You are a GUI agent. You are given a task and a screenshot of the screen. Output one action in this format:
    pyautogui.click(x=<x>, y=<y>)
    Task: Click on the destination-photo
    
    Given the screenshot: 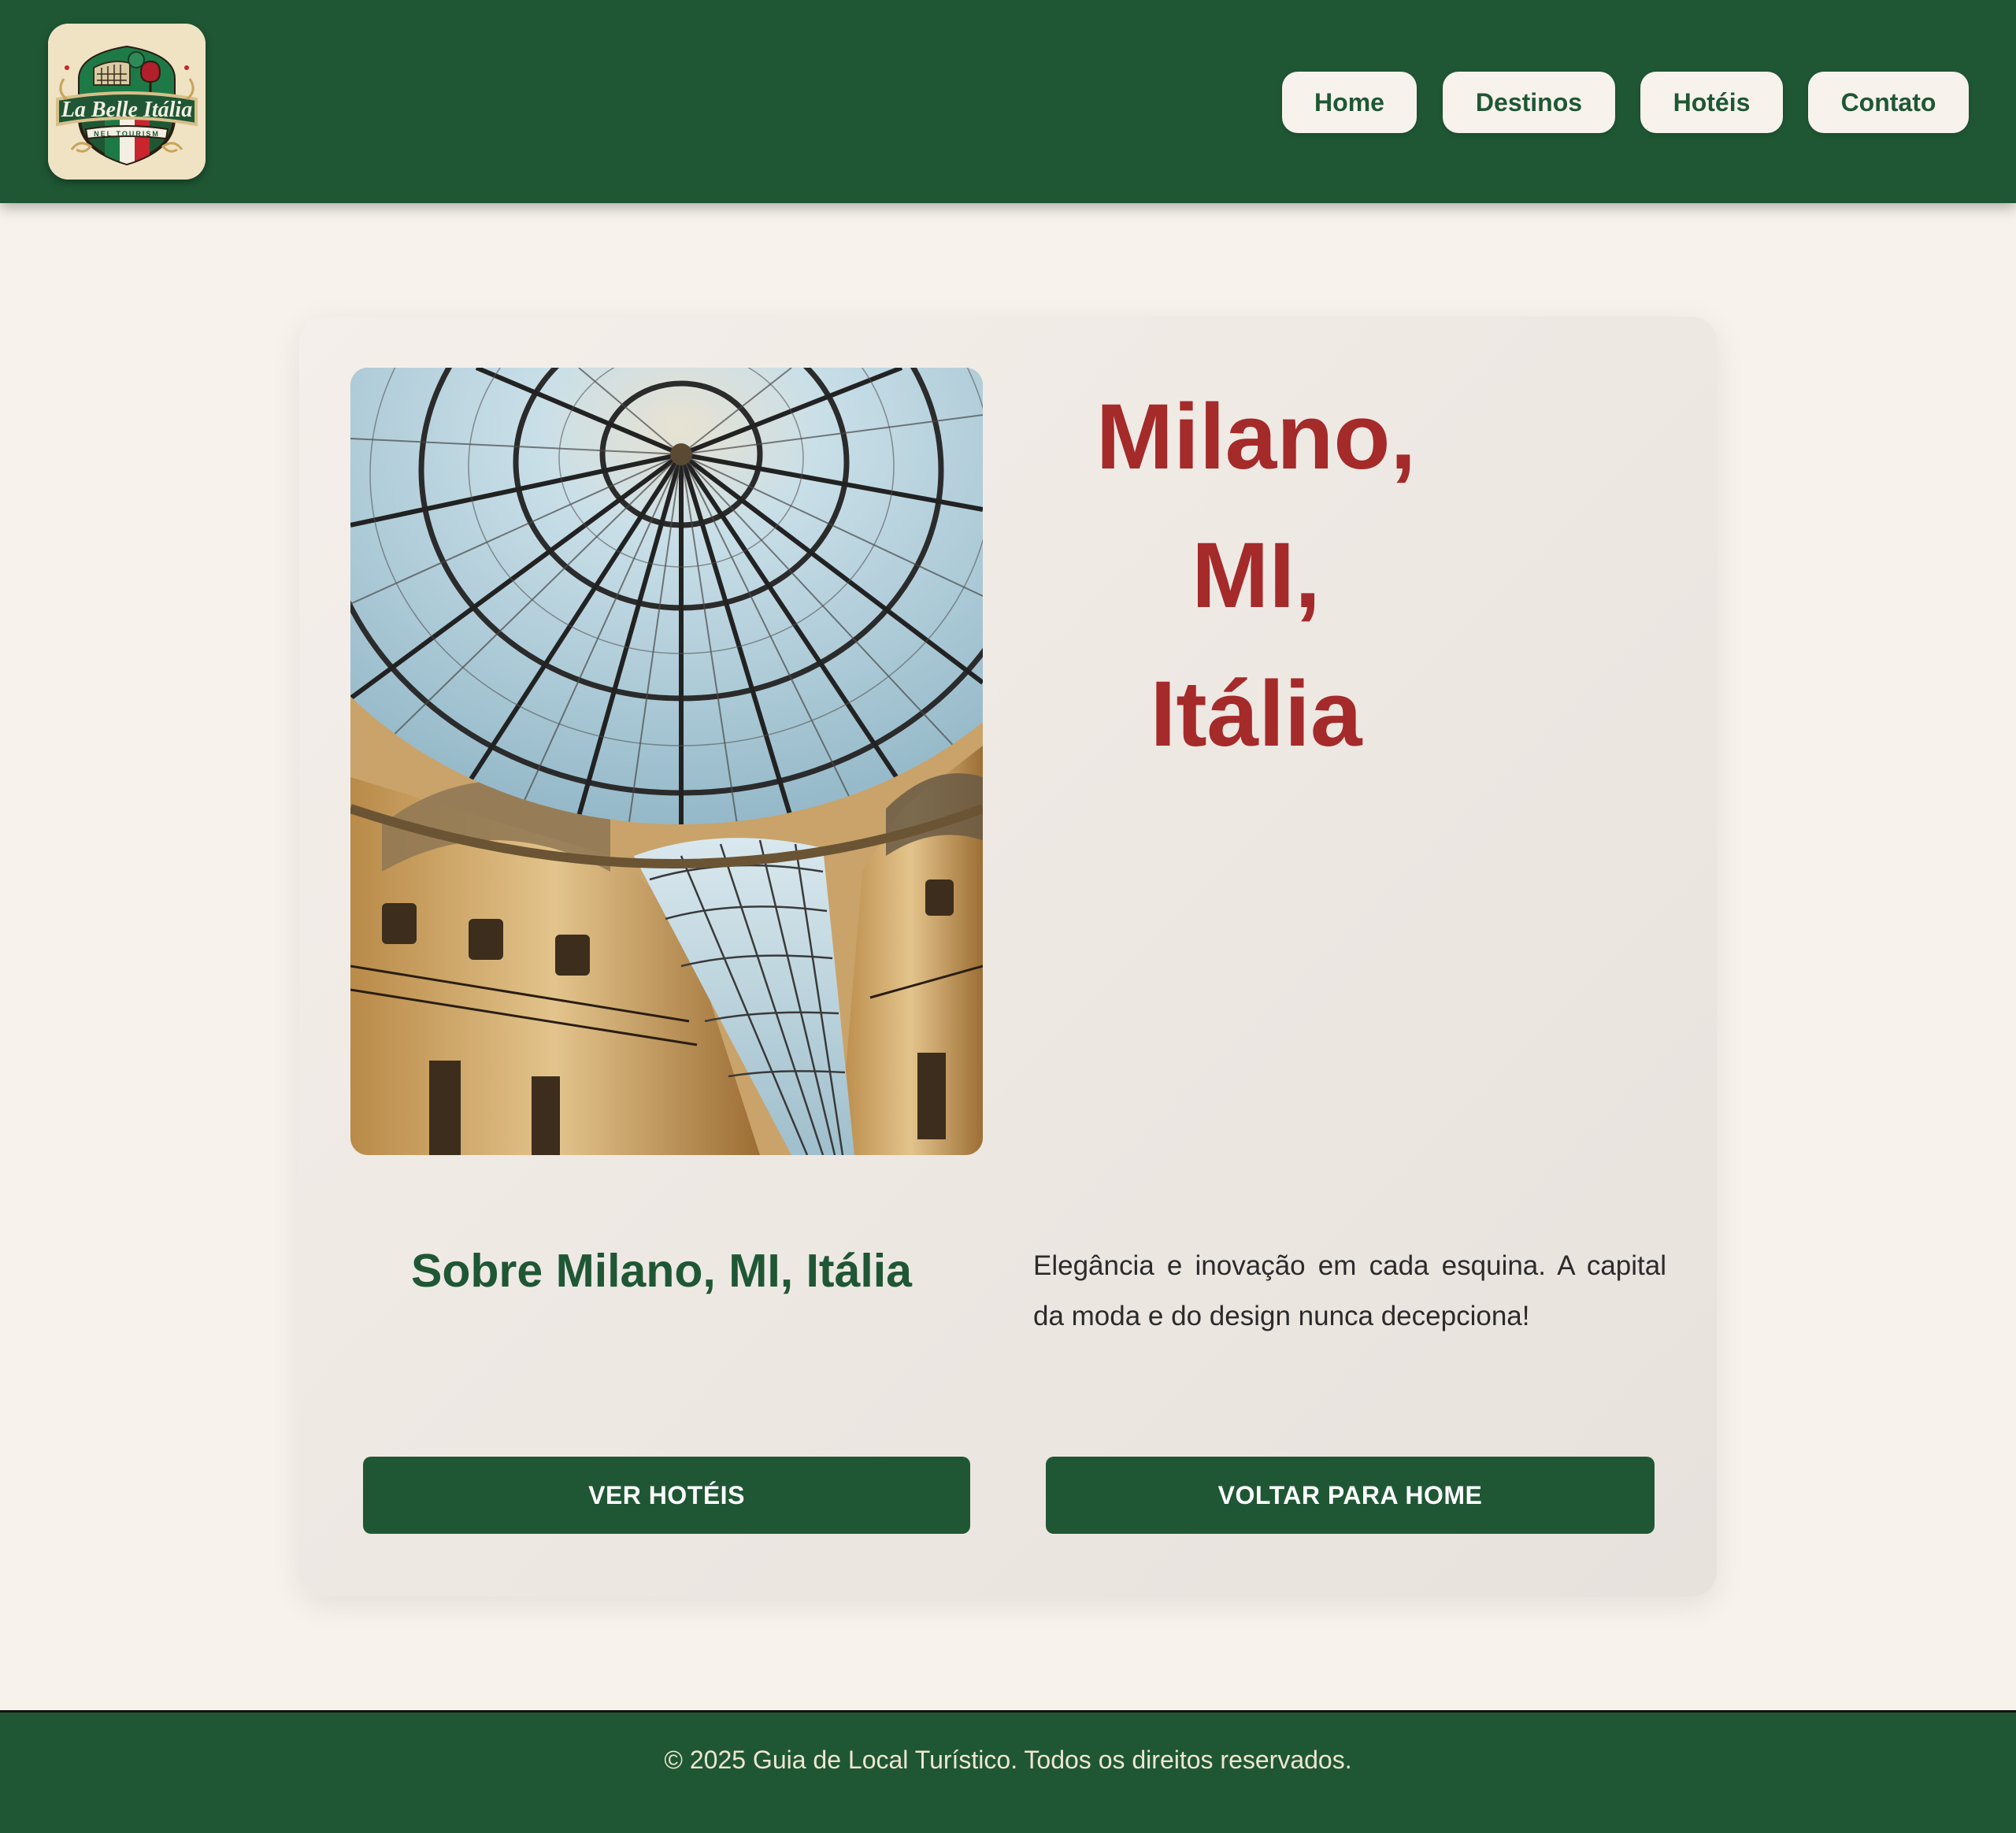 What is the action you would take?
    pyautogui.click(x=666, y=761)
    